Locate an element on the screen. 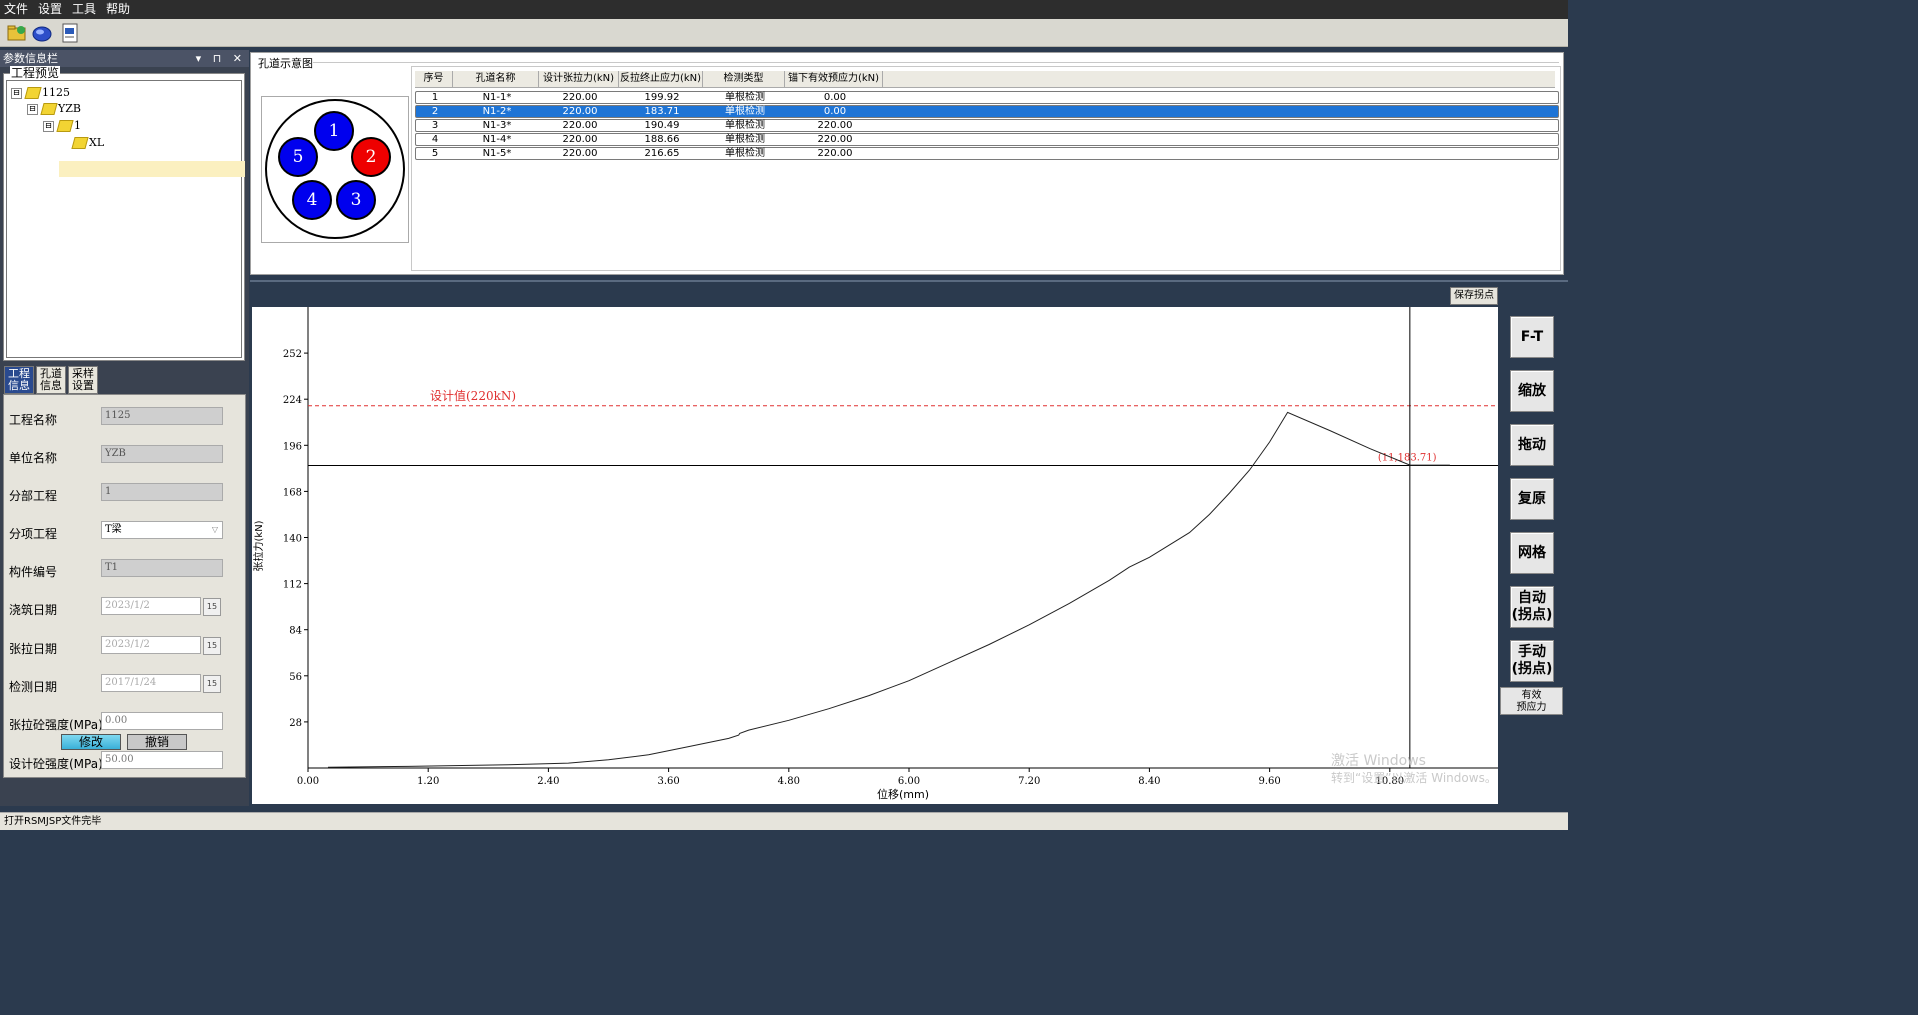 This screenshot has width=1918, height=1015. status-bar: 打开RSMJSP文件完毕 is located at coordinates (784, 821).